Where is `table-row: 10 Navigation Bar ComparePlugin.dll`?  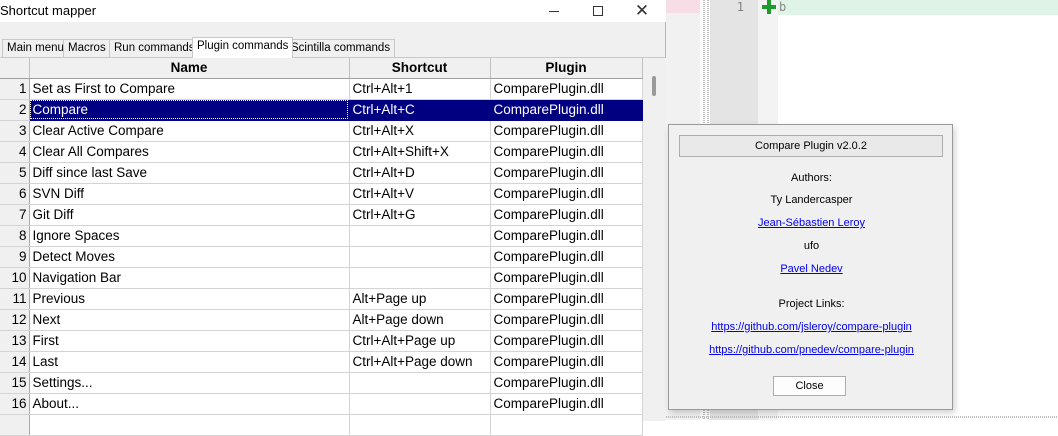
table-row: 10 Navigation Bar ComparePlugin.dll is located at coordinates (321, 278).